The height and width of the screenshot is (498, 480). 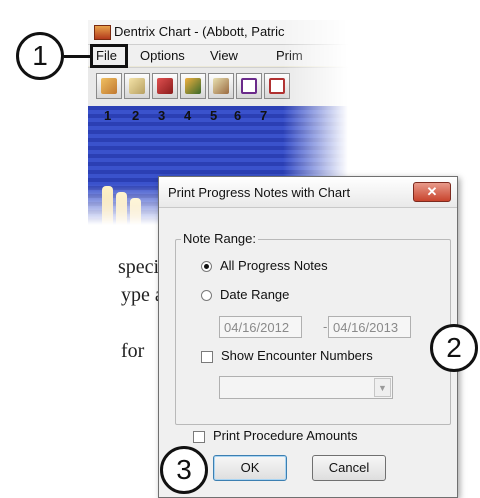 I want to click on close-icon: ✕, so click(x=432, y=191).